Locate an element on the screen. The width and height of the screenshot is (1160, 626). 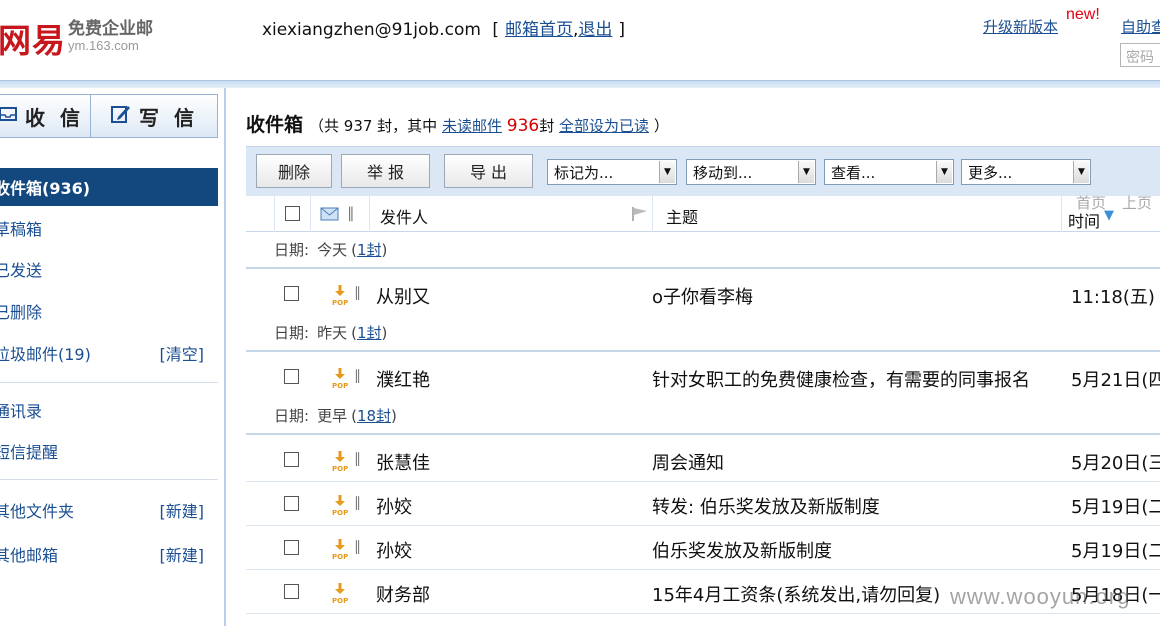
sidebar-folder-item: 短信提醒 is located at coordinates (109, 451).